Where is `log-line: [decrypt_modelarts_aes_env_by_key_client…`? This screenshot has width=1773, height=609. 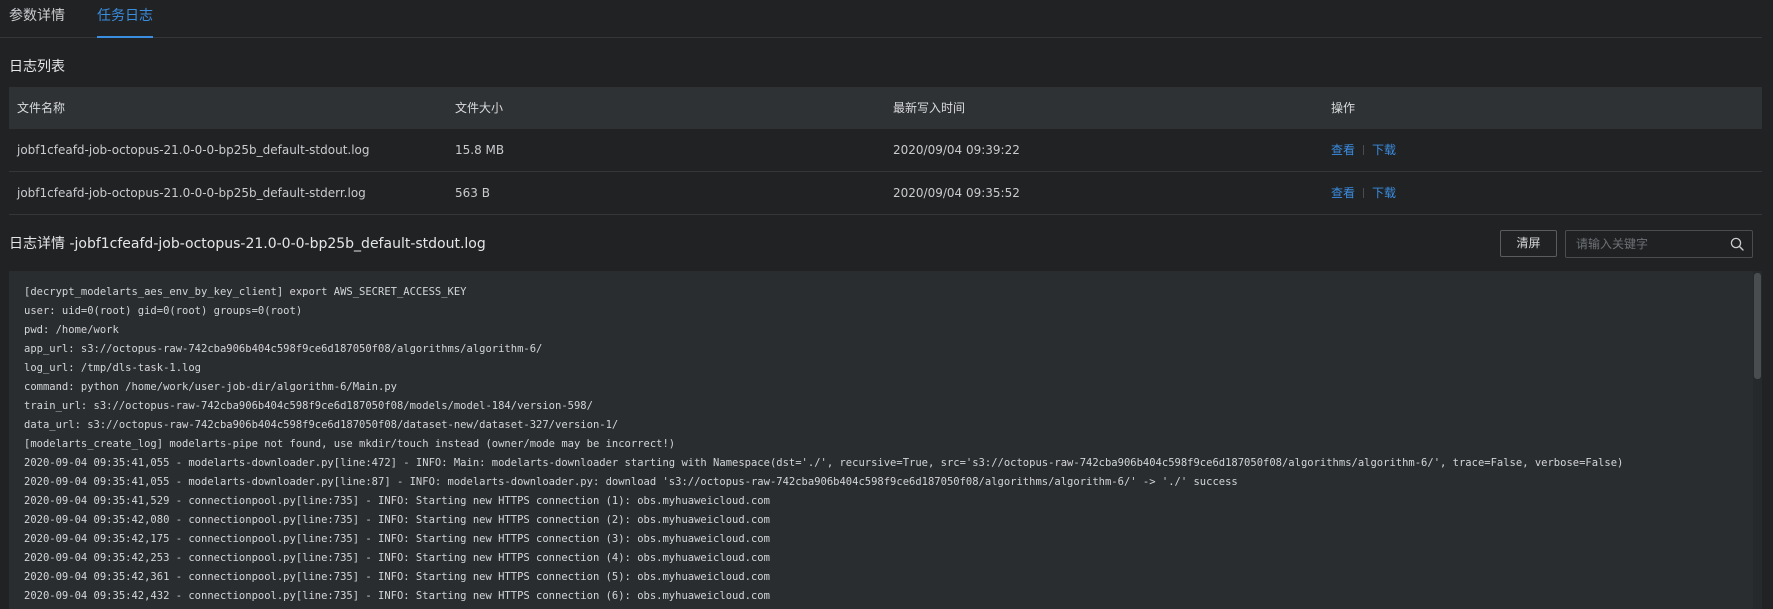 log-line: [decrypt_modelarts_aes_env_by_key_client… is located at coordinates (245, 292).